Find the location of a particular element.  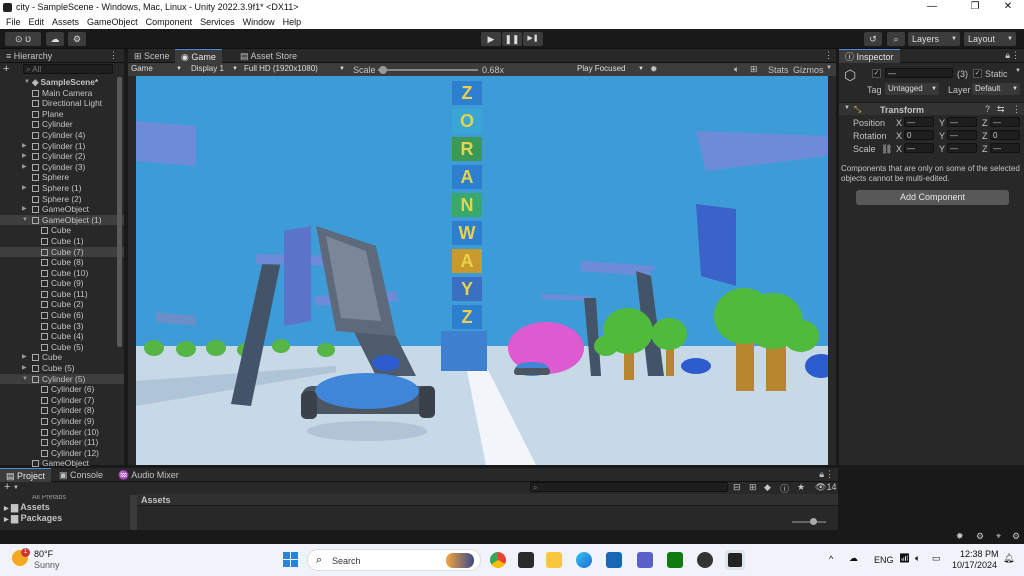

hidden-packages-icon: 👁︎14 is located at coordinates (825, 487).